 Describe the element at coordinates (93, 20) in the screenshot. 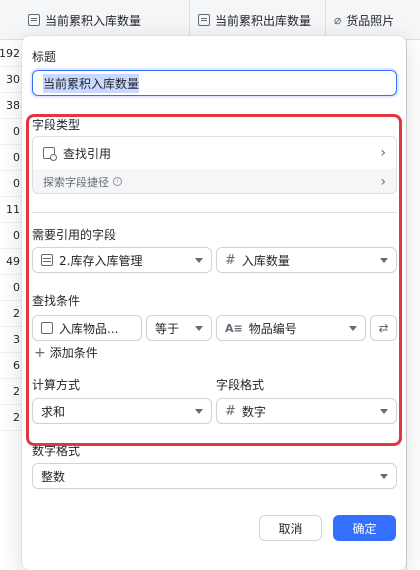

I see `column-header-label: 当前累积入库数量` at that location.